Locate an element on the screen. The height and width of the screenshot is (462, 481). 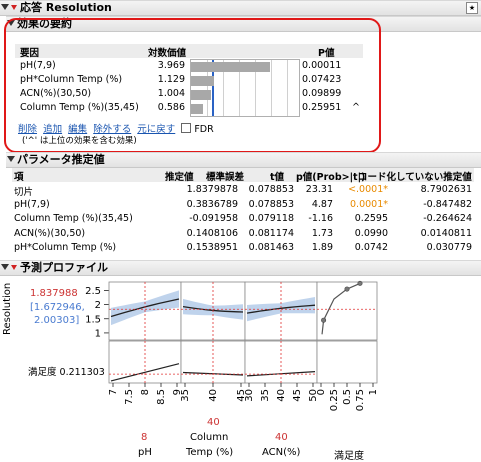
bottom-axis-tick-label: 0.75 is located at coordinates (360, 400).